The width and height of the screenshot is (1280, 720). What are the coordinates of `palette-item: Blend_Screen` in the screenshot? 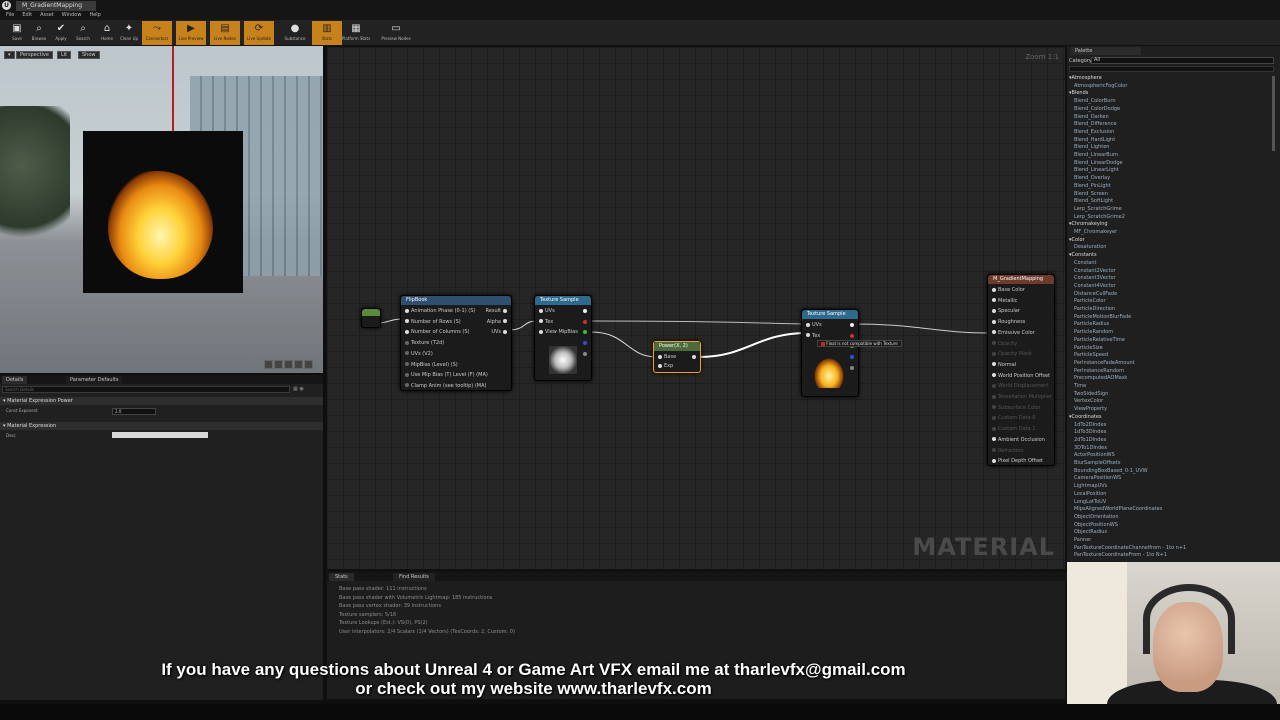 It's located at (1091, 194).